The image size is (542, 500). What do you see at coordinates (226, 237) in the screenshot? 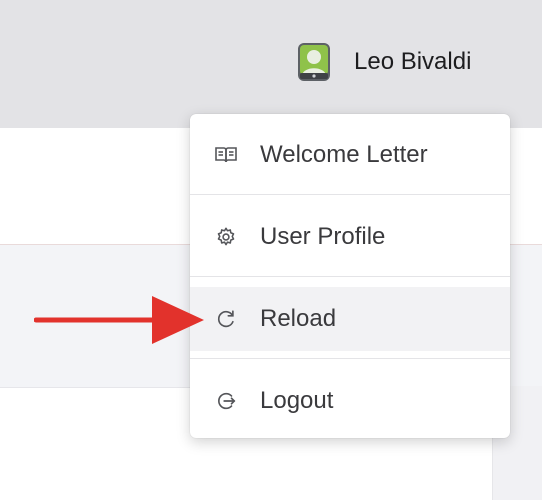
I see `gear-icon` at bounding box center [226, 237].